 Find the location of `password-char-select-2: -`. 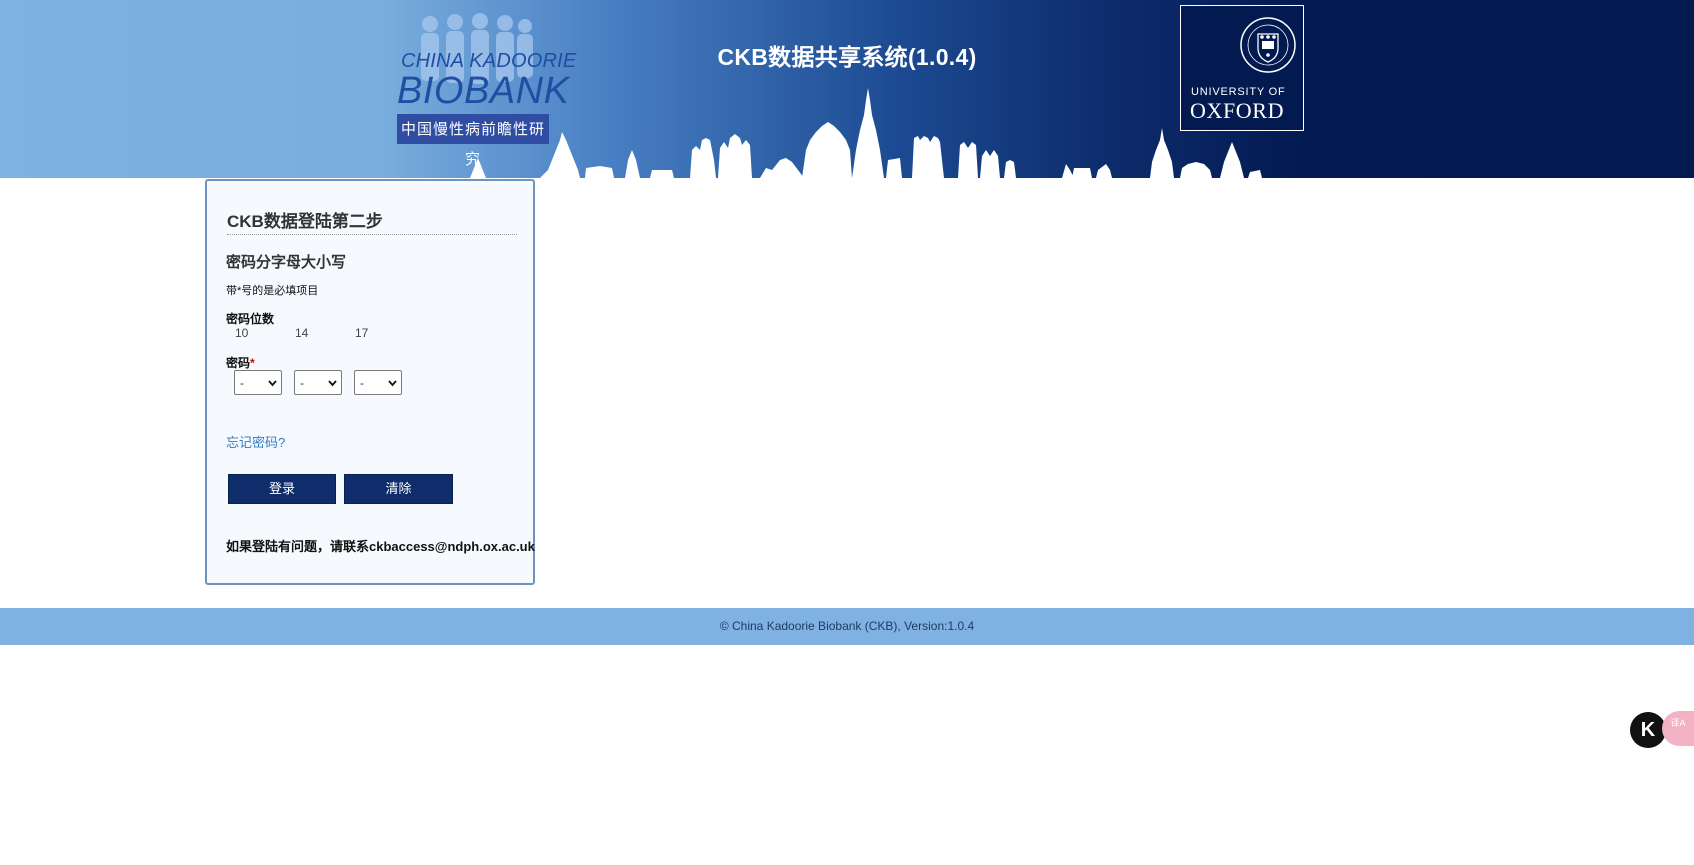

password-char-select-2: - is located at coordinates (318, 382).